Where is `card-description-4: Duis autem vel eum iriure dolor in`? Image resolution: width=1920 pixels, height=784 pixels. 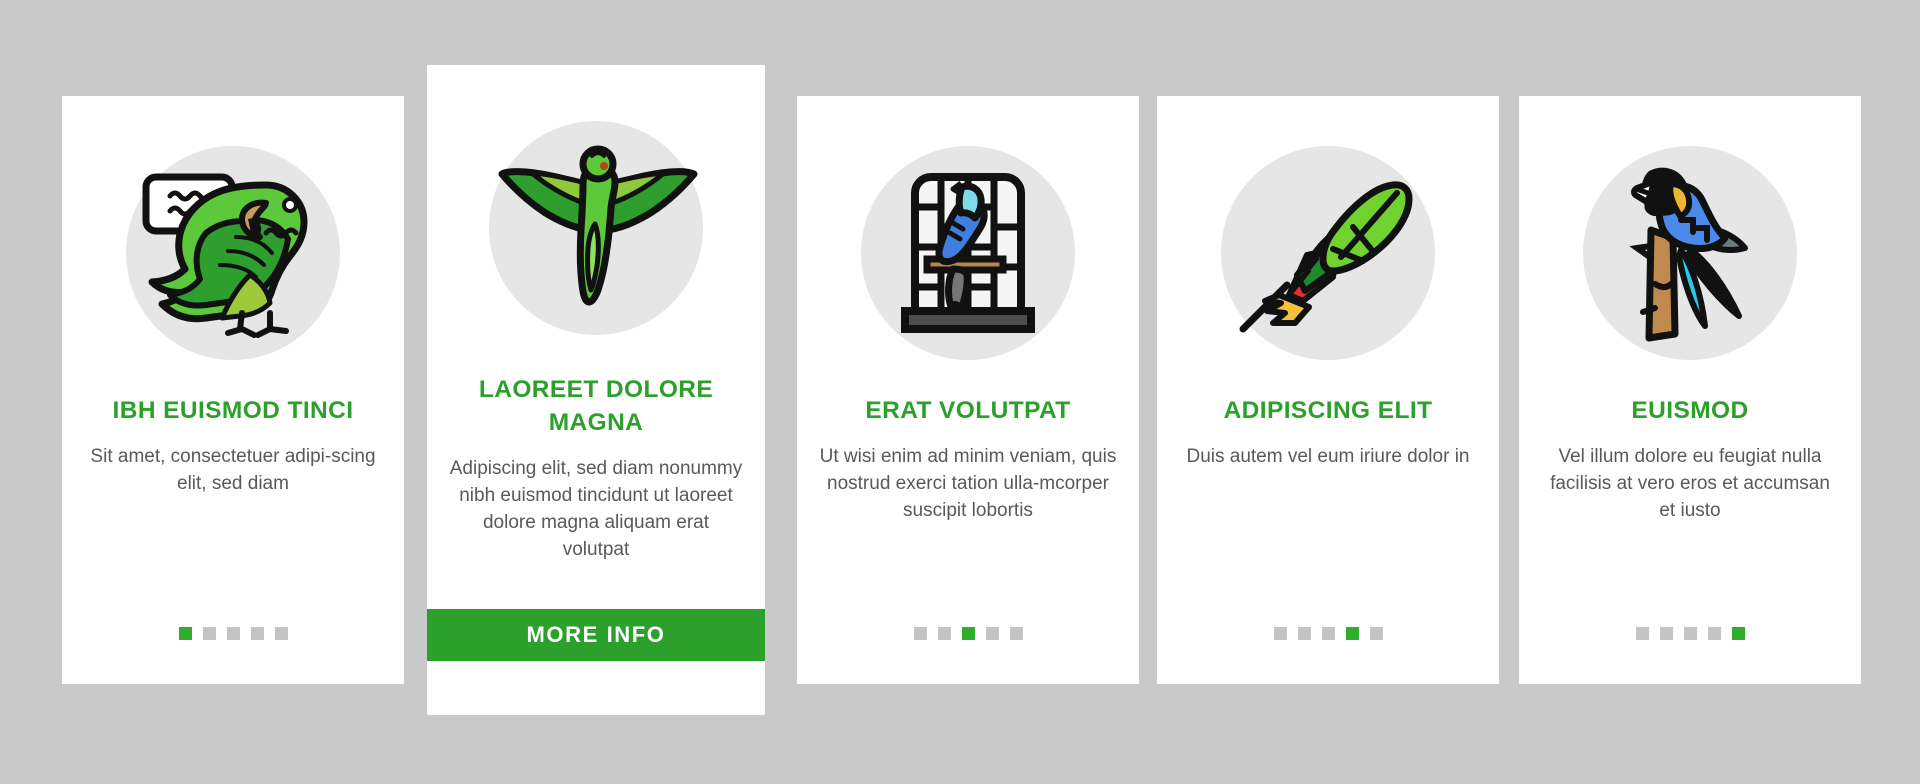 card-description-4: Duis autem vel eum iriure dolor in is located at coordinates (1328, 457).